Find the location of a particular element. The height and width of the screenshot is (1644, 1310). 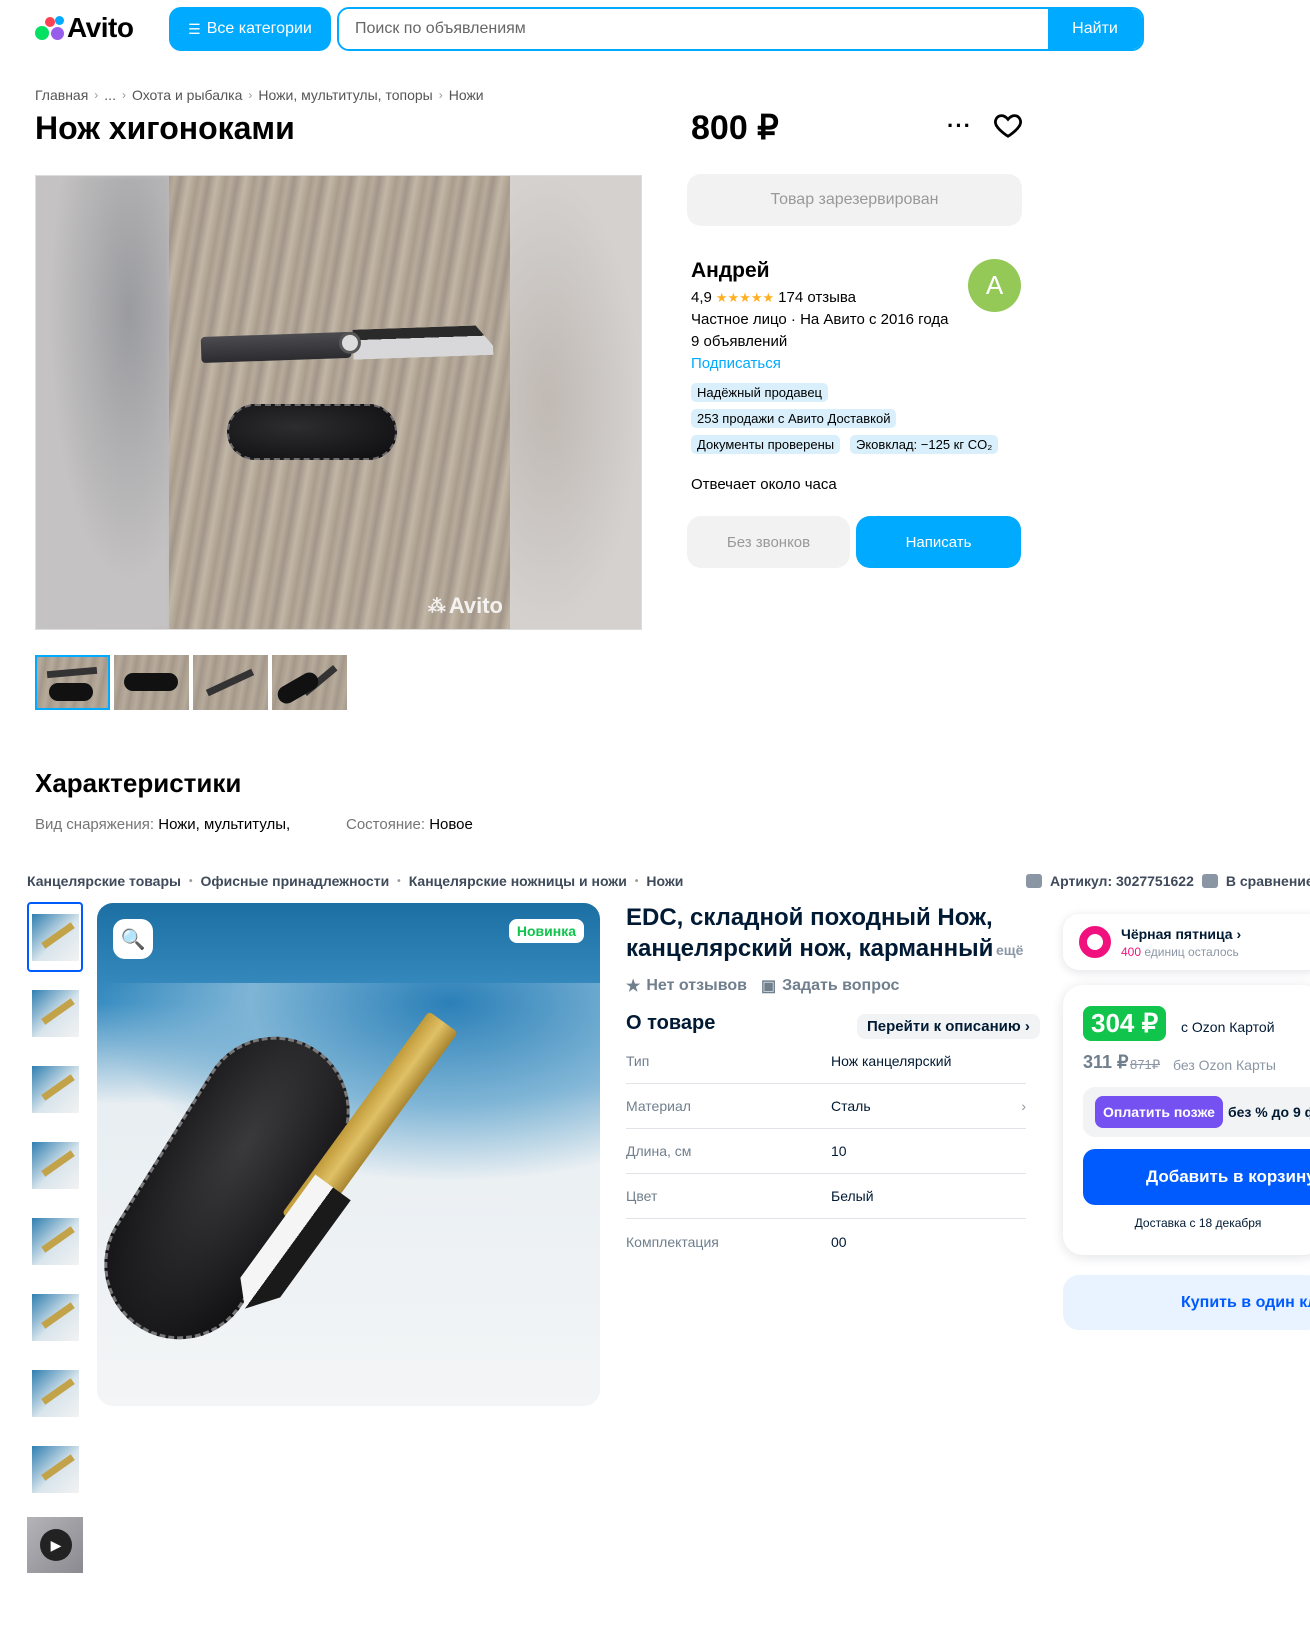

card-price: 304 ₽ is located at coordinates (1125, 1023).